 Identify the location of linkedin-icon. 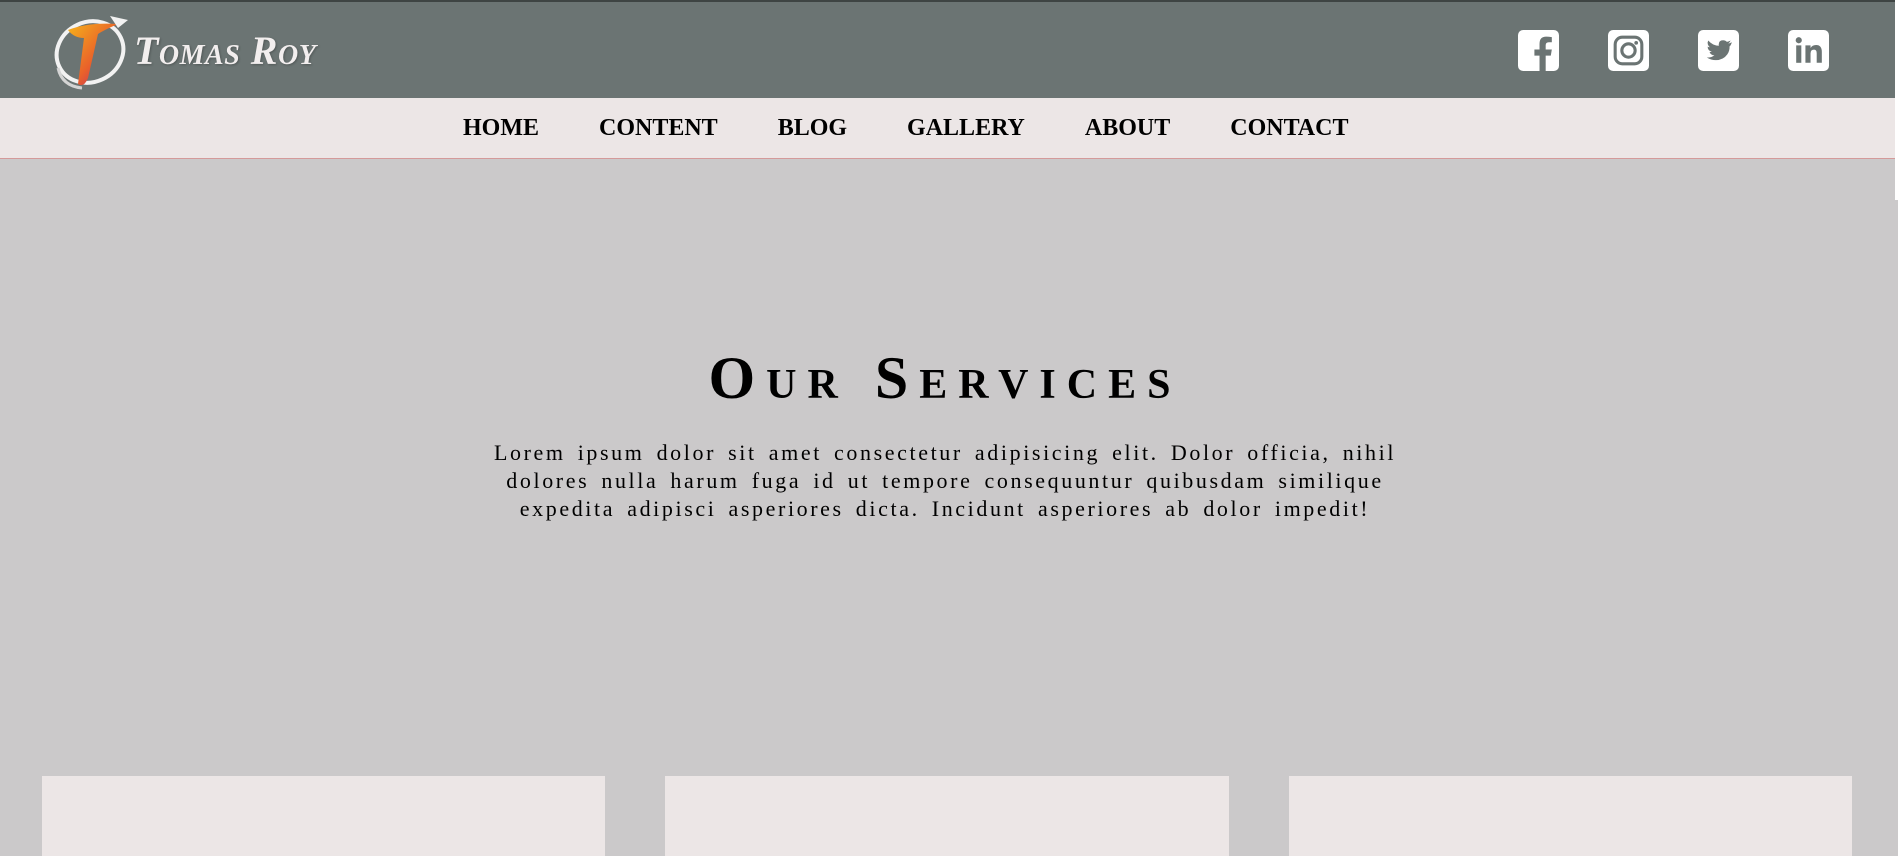
(1808, 50).